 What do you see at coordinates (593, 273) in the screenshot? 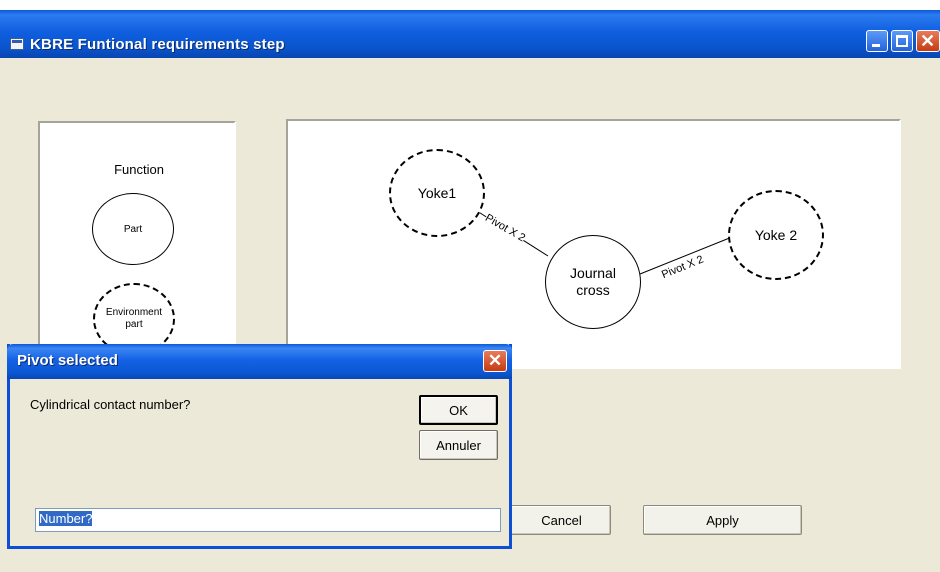
I see `node-journal-label-line1: Journal` at bounding box center [593, 273].